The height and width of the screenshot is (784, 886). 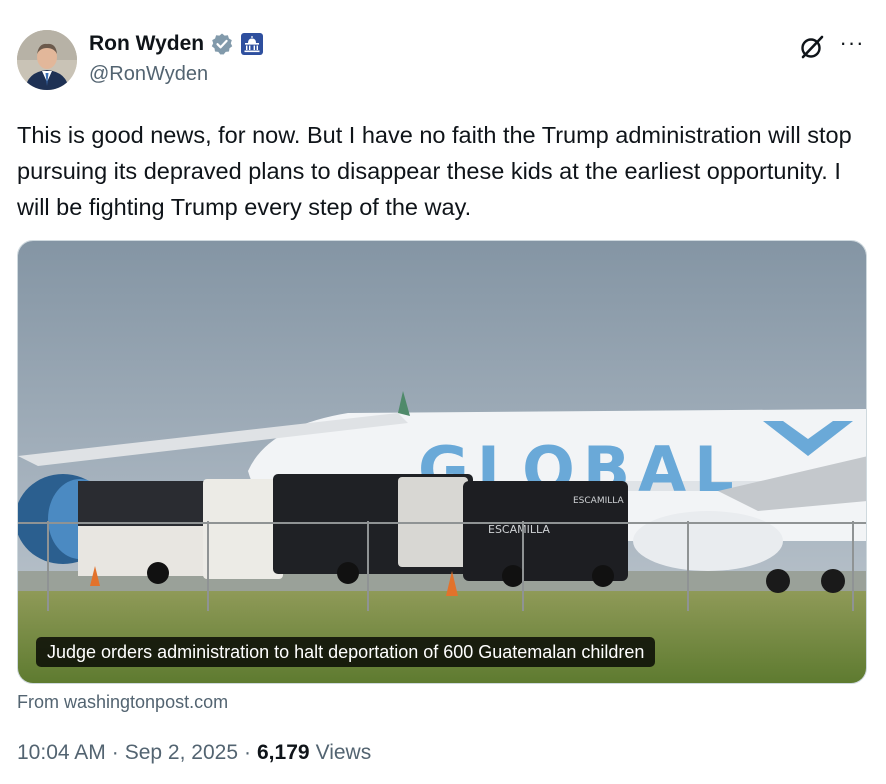 I want to click on views-count: 6,179, so click(x=283, y=753).